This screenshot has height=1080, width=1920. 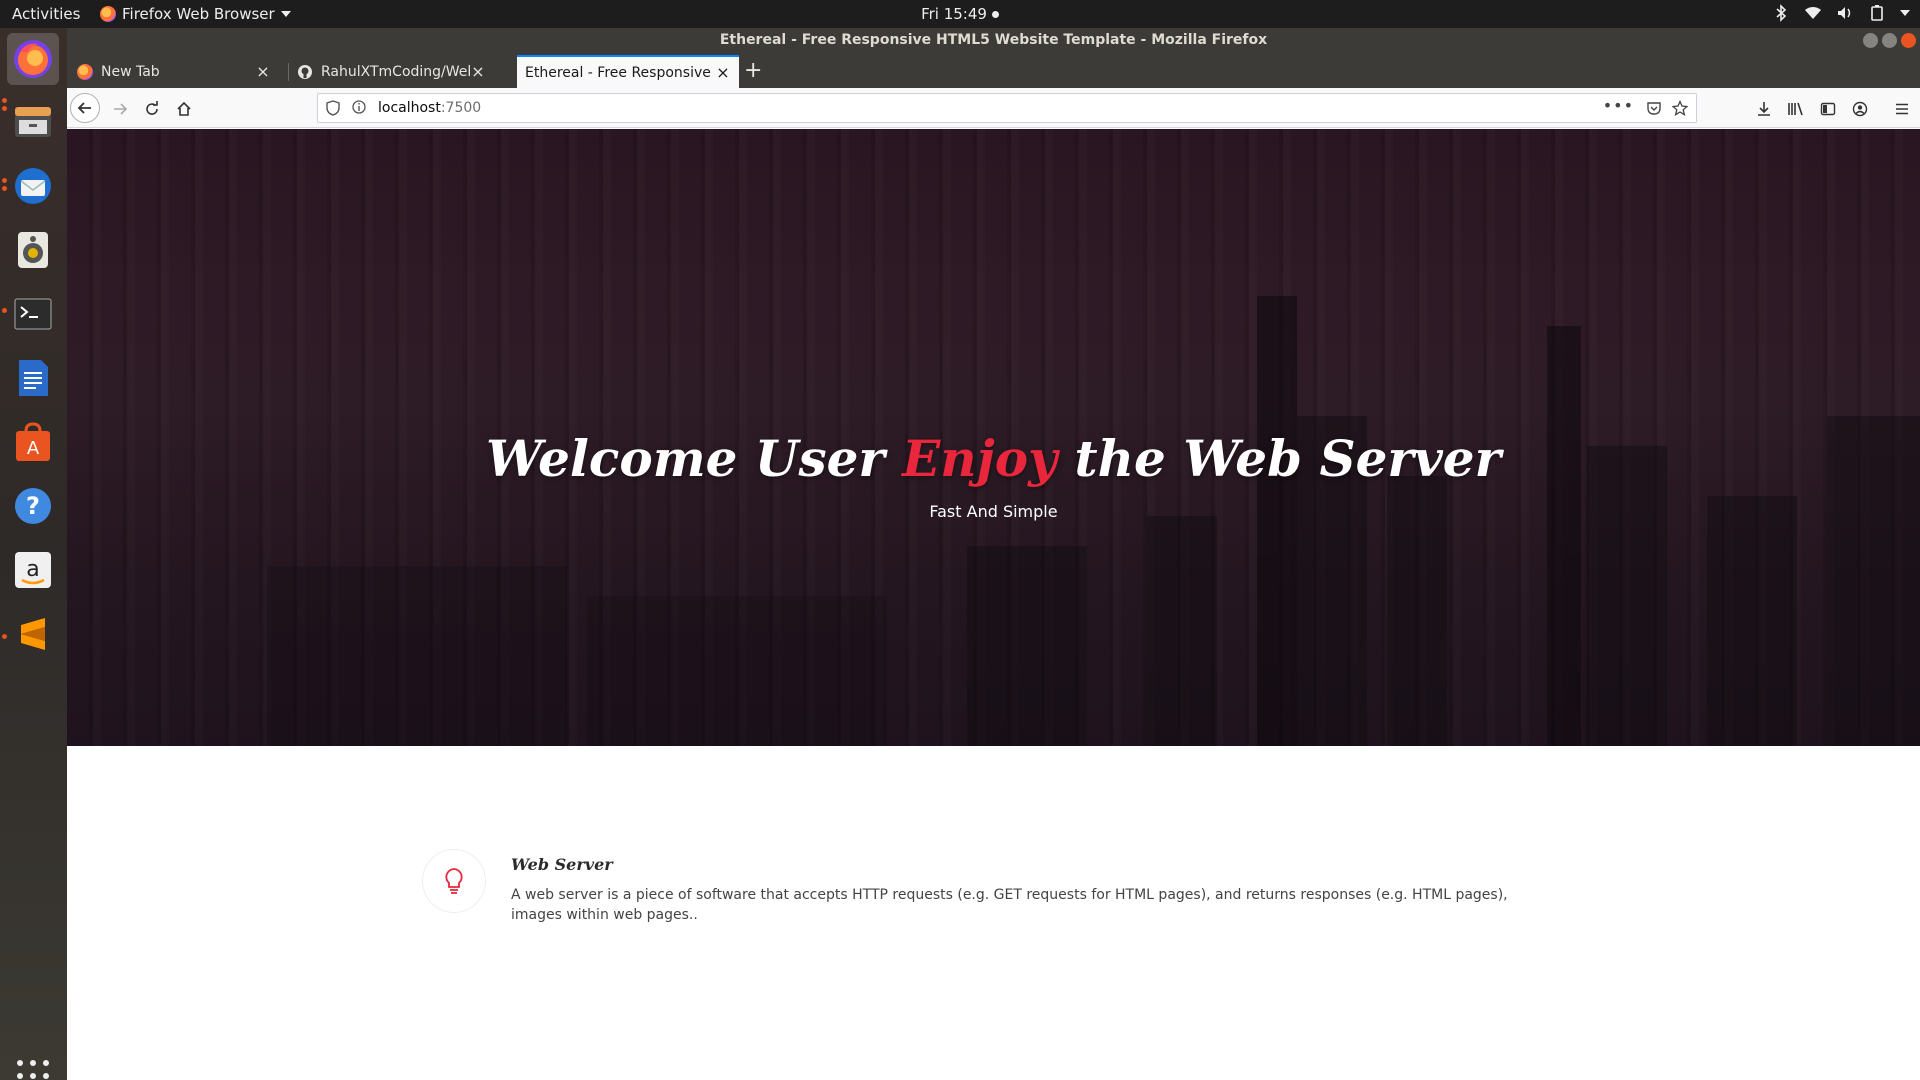 I want to click on show-applications-button, so click(x=33, y=1068).